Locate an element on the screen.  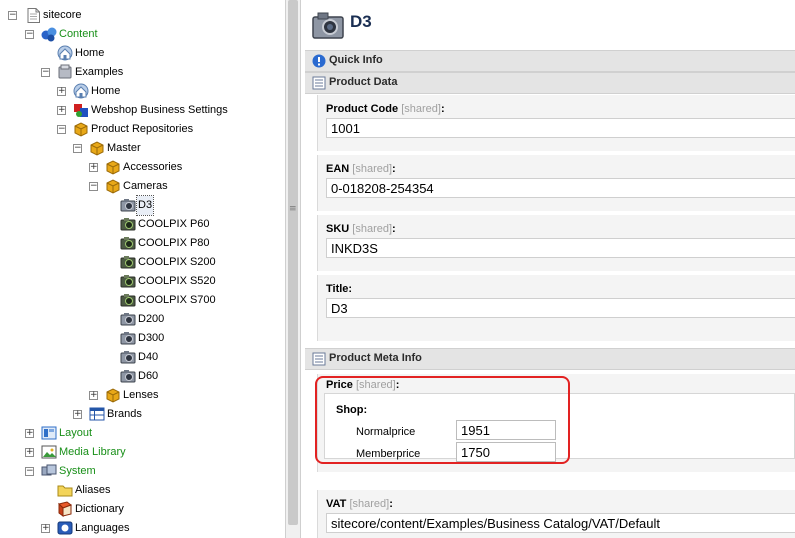
tree-label: Examples is located at coordinates (99, 72).